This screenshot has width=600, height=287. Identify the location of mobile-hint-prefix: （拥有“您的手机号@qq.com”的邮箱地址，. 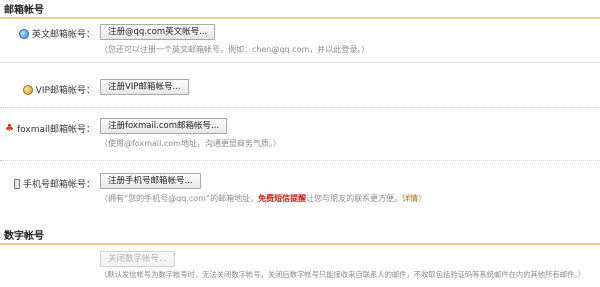
(179, 198).